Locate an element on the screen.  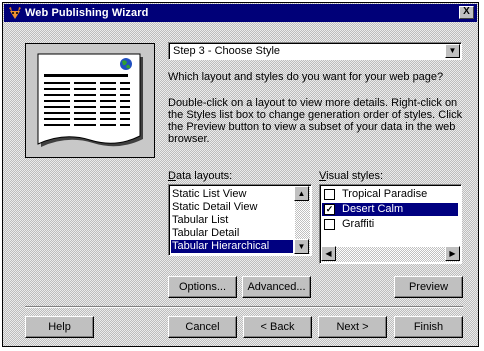
layout-preview-image is located at coordinates (90, 100).